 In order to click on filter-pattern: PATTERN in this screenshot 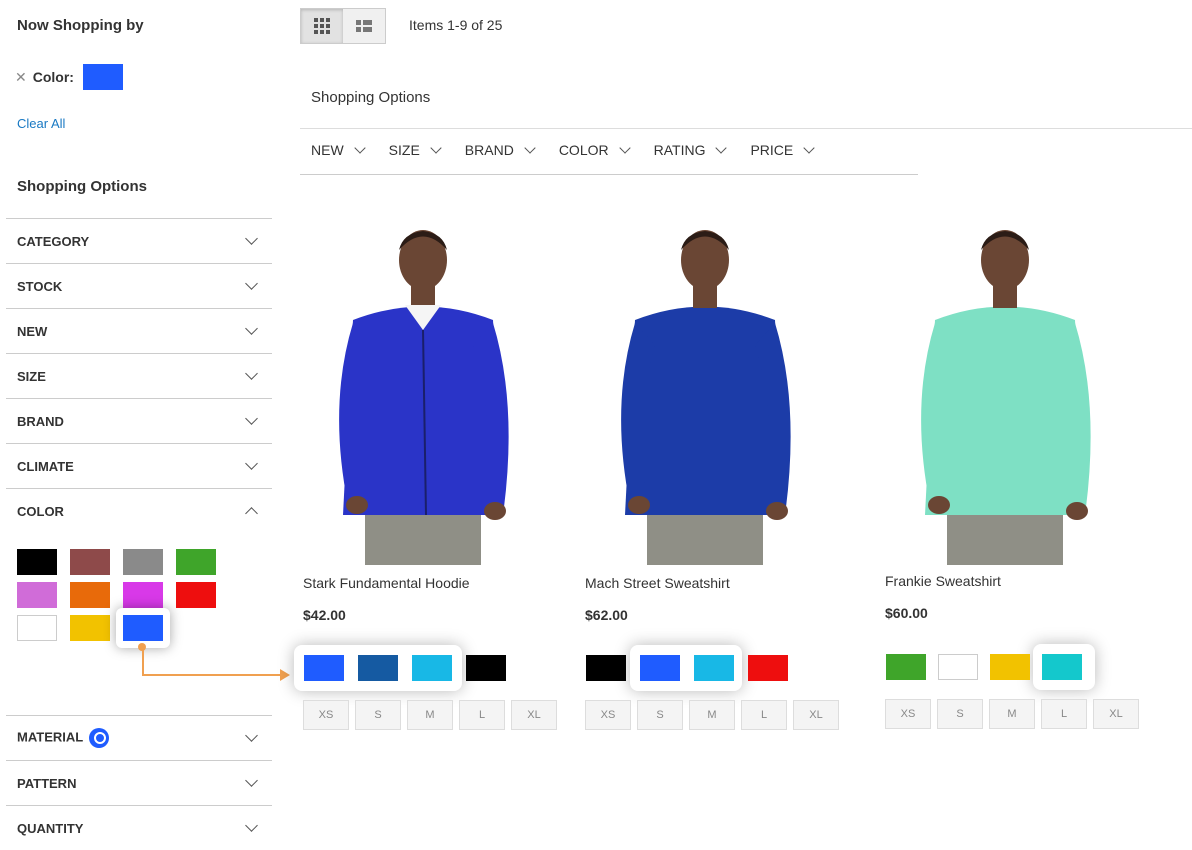, I will do `click(139, 782)`.